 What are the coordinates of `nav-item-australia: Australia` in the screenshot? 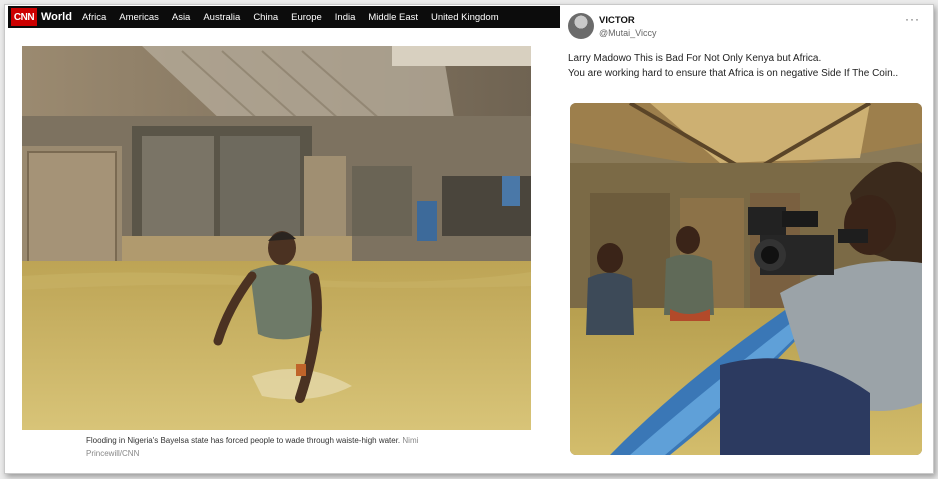 It's located at (221, 17).